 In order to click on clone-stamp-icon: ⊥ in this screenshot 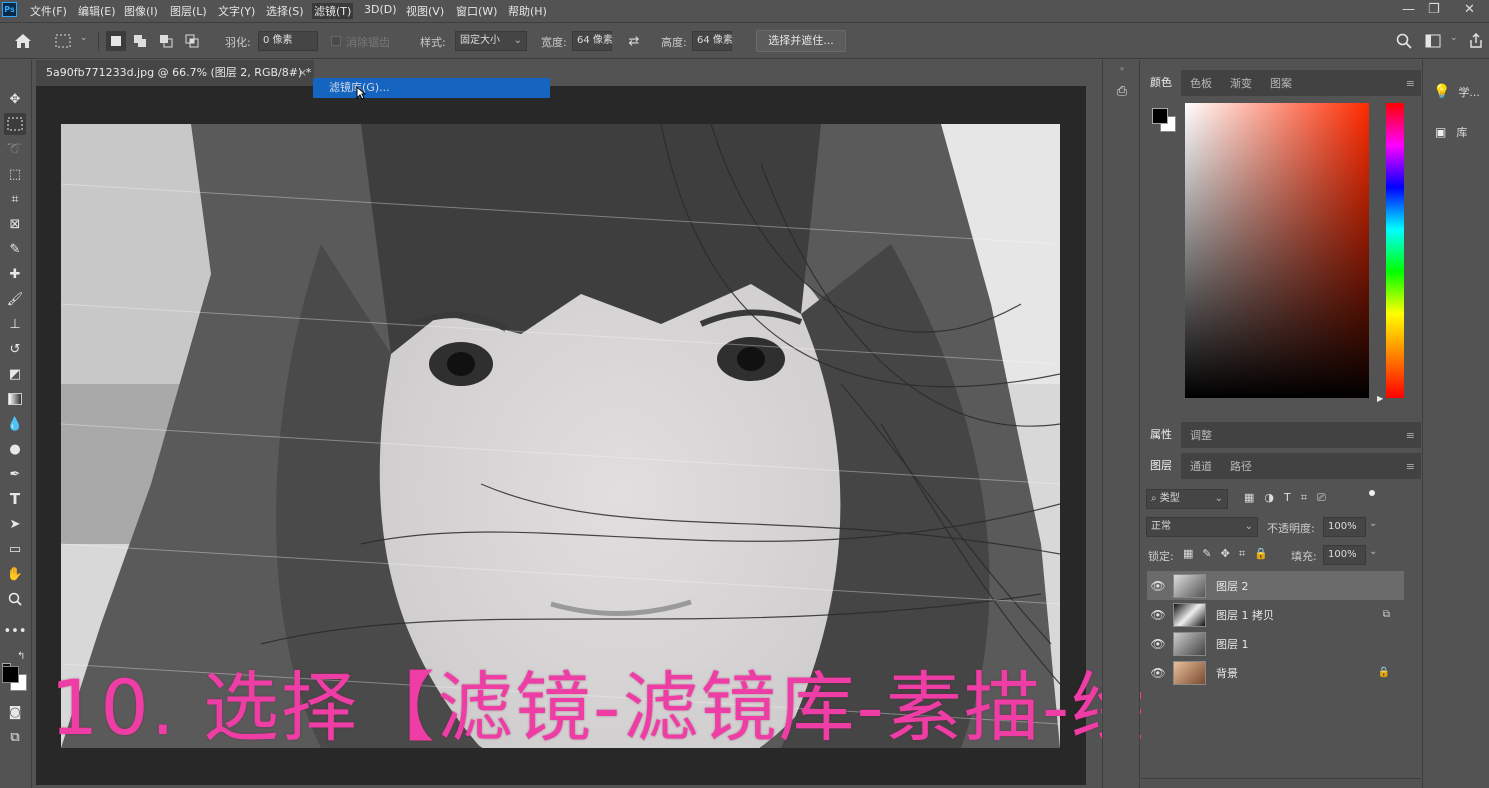, I will do `click(15, 324)`.